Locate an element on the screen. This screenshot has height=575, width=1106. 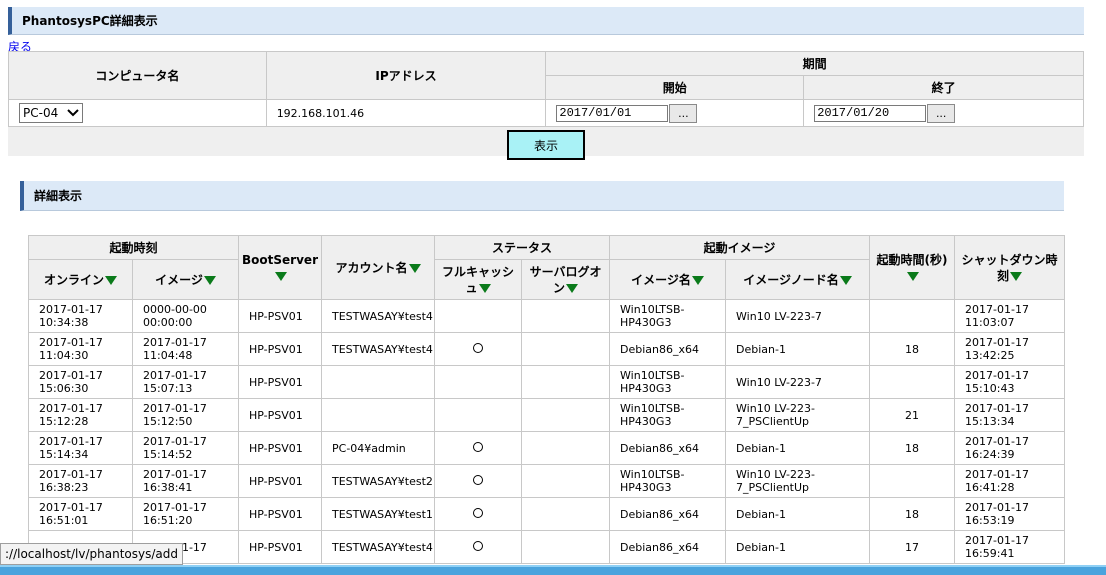
fullcache-header: フルキャッシュ is located at coordinates (478, 279).